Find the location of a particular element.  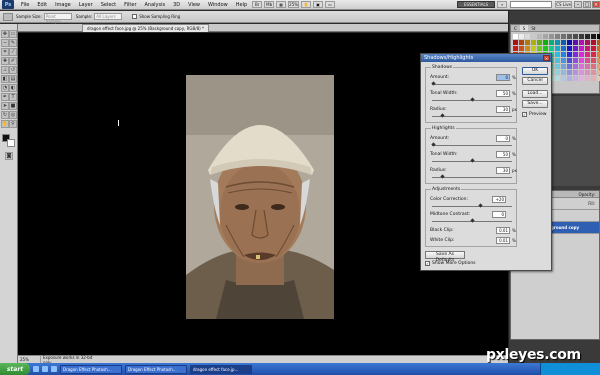

shadows-tonal-knob is located at coordinates (472, 99).